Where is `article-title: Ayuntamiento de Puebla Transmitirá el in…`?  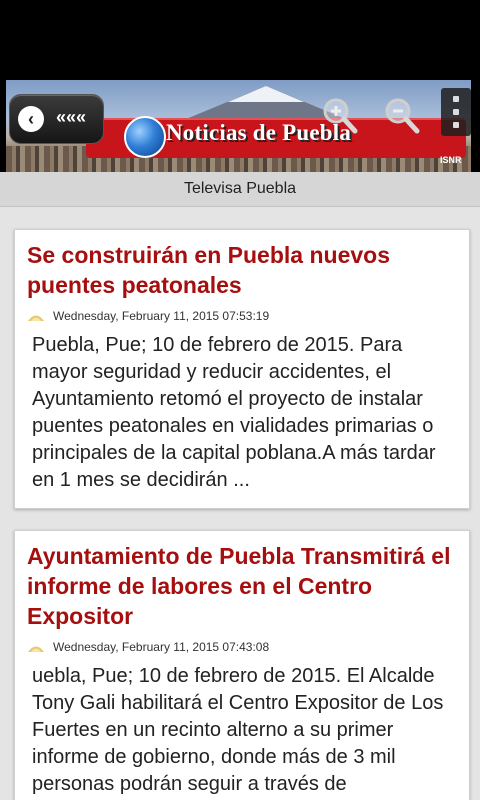 article-title: Ayuntamiento de Puebla Transmitirá el in… is located at coordinates (243, 586).